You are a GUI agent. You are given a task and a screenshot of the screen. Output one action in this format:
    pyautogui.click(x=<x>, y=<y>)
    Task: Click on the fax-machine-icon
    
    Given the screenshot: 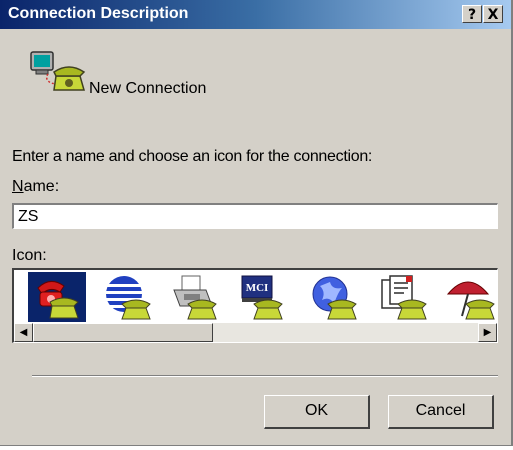 What is the action you would take?
    pyautogui.click(x=195, y=297)
    